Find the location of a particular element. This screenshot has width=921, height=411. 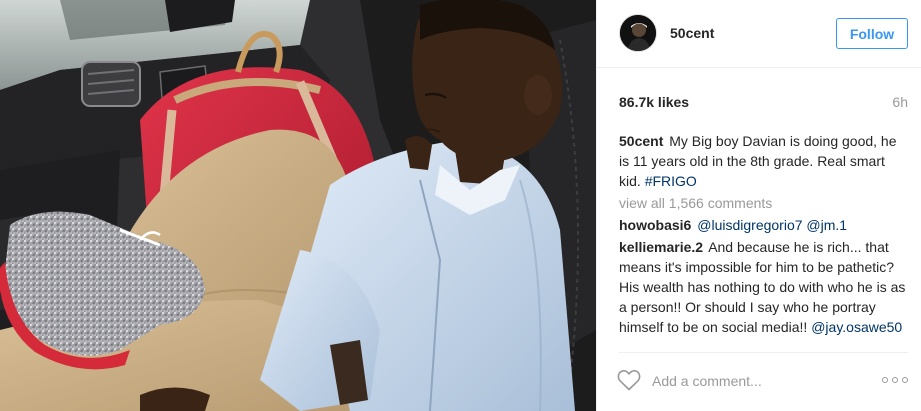

heart-icon is located at coordinates (629, 380).